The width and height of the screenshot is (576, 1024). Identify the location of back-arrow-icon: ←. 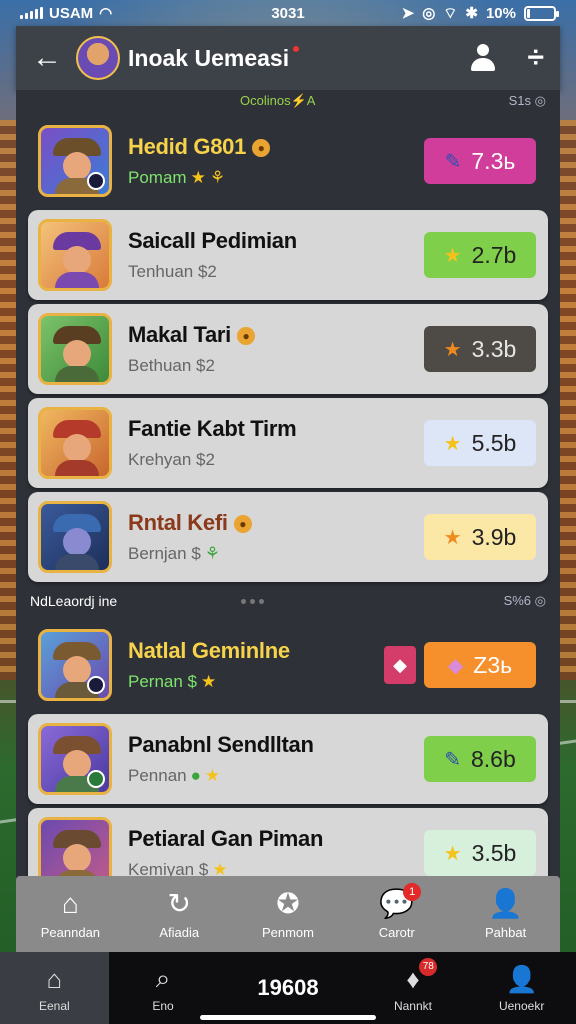
(50, 58).